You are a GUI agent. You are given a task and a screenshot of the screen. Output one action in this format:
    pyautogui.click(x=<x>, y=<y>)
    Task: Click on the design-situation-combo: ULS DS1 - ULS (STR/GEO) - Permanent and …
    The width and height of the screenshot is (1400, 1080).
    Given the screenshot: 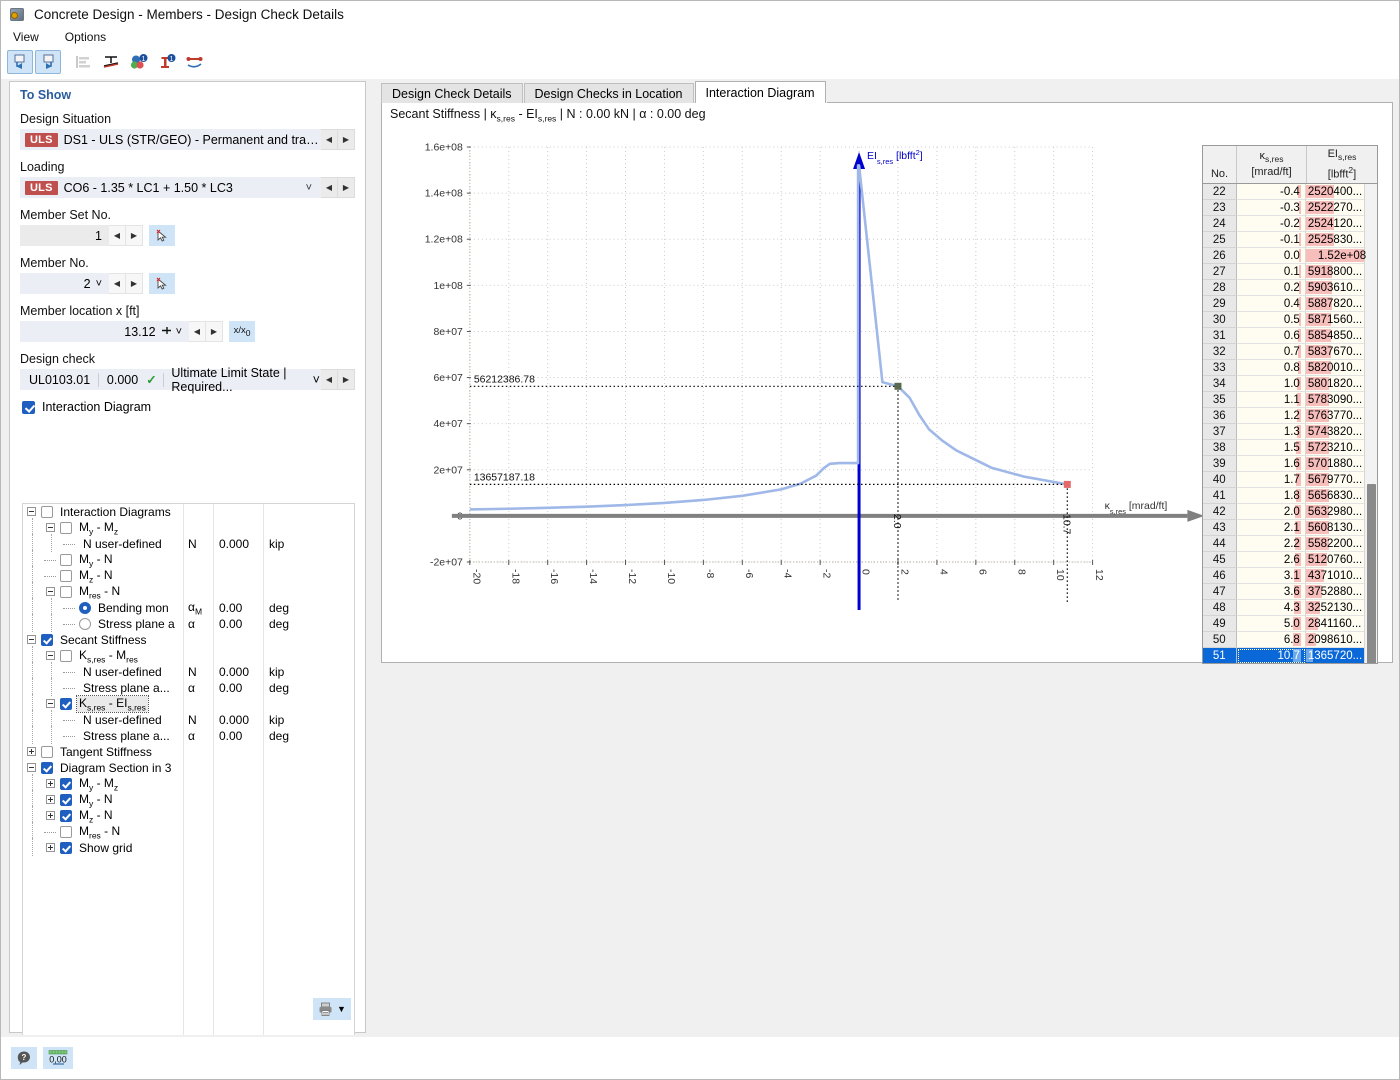 What is the action you would take?
    pyautogui.click(x=170, y=139)
    